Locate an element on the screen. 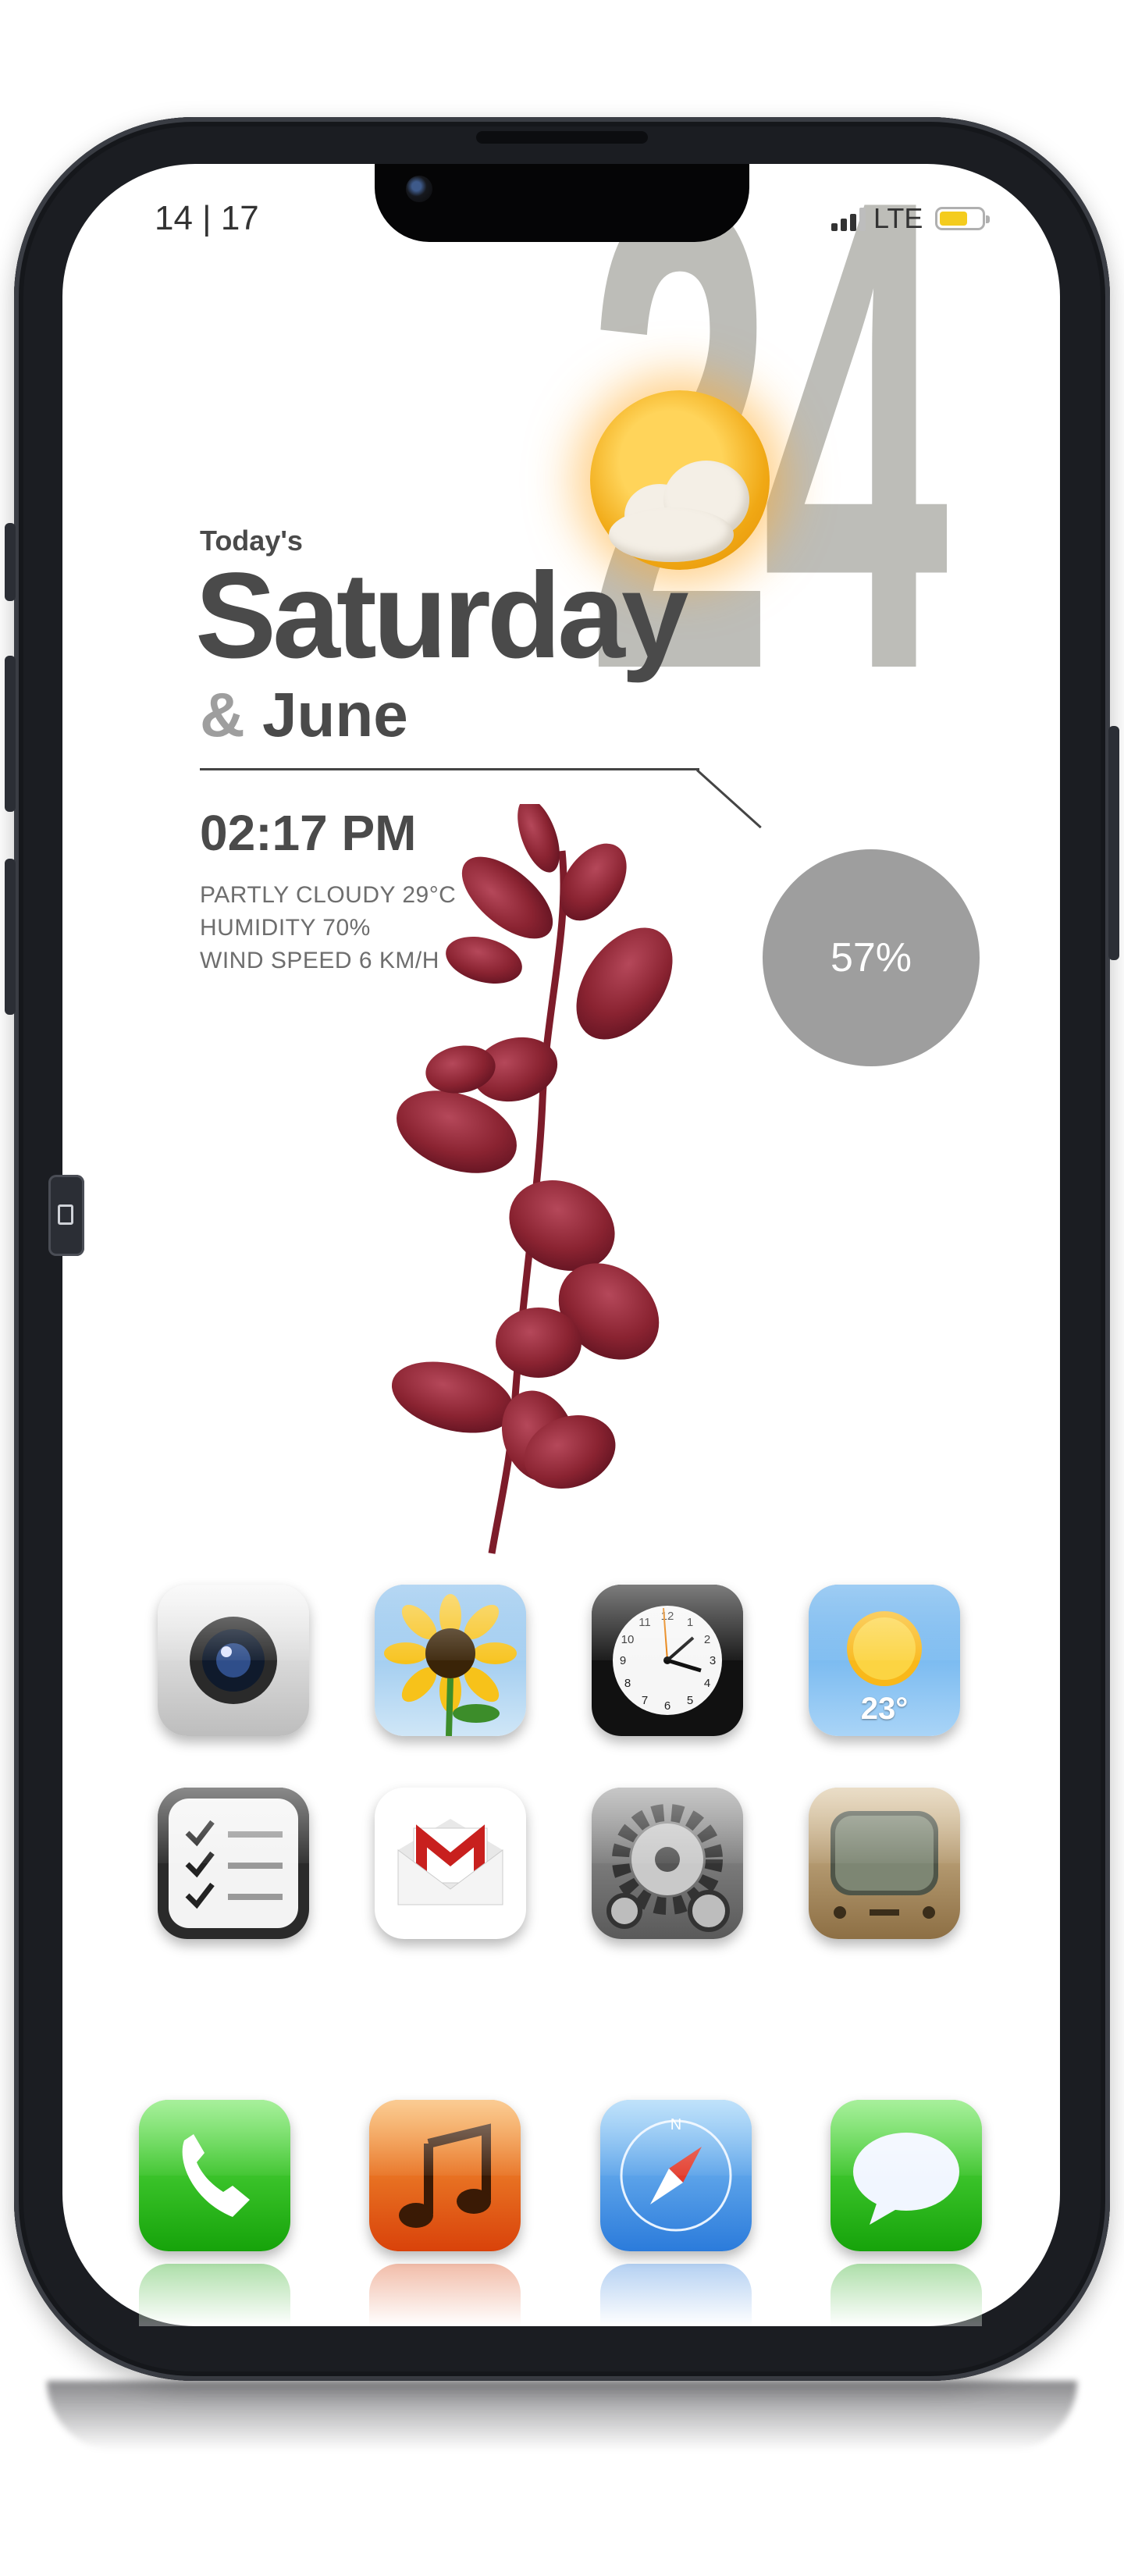  status-indicators: LTE is located at coordinates (911, 218).